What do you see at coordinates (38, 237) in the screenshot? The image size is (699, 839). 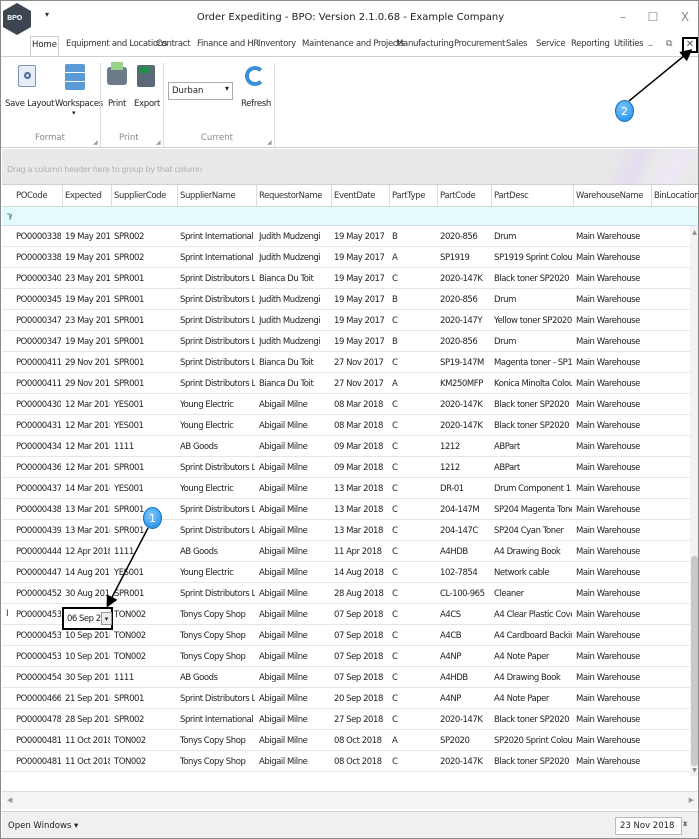 I see `cell-pocode: PO0000338` at bounding box center [38, 237].